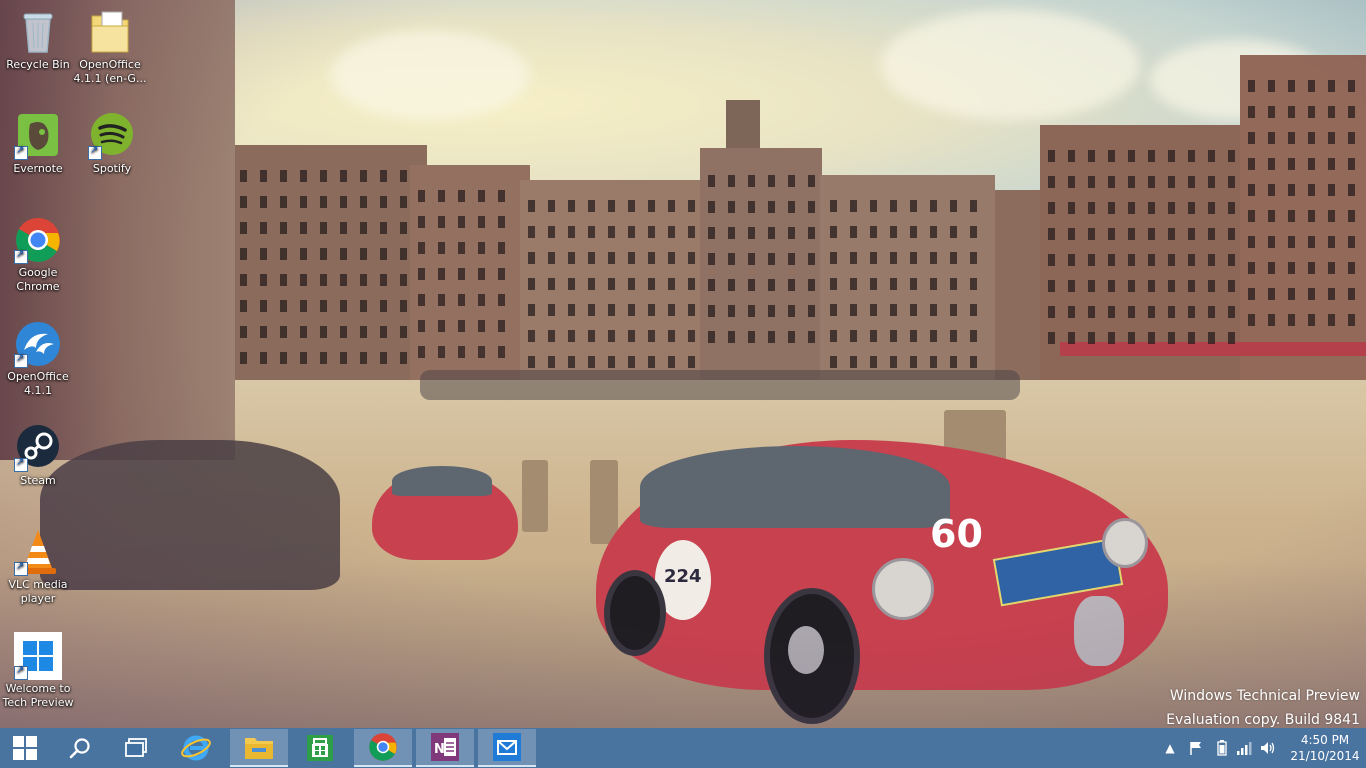 This screenshot has width=1366, height=768. I want to click on taskbar-app-google-chrome, so click(383, 748).